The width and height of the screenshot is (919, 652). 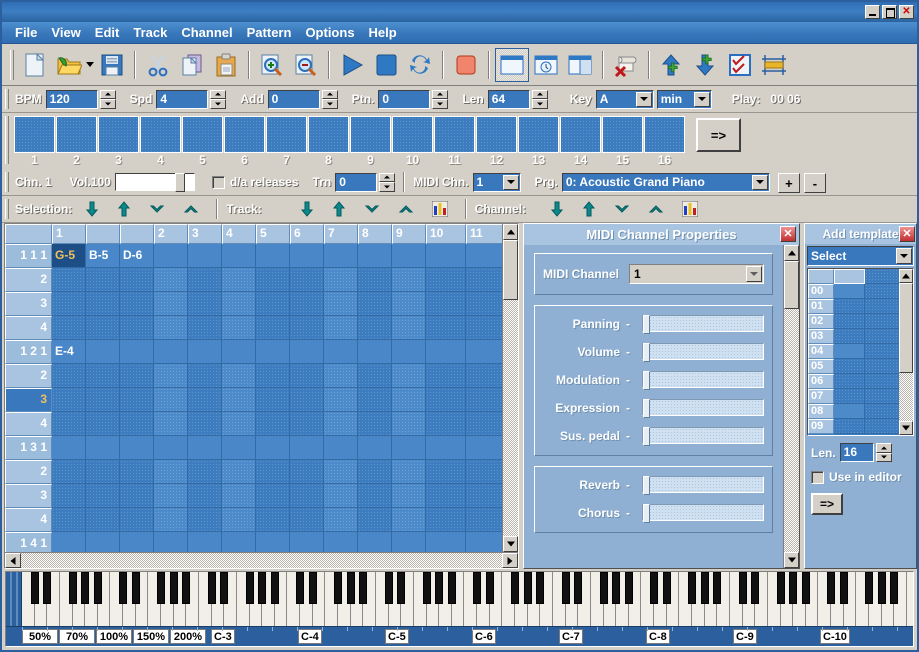 What do you see at coordinates (28, 280) in the screenshot?
I see `editor-row-header: 2` at bounding box center [28, 280].